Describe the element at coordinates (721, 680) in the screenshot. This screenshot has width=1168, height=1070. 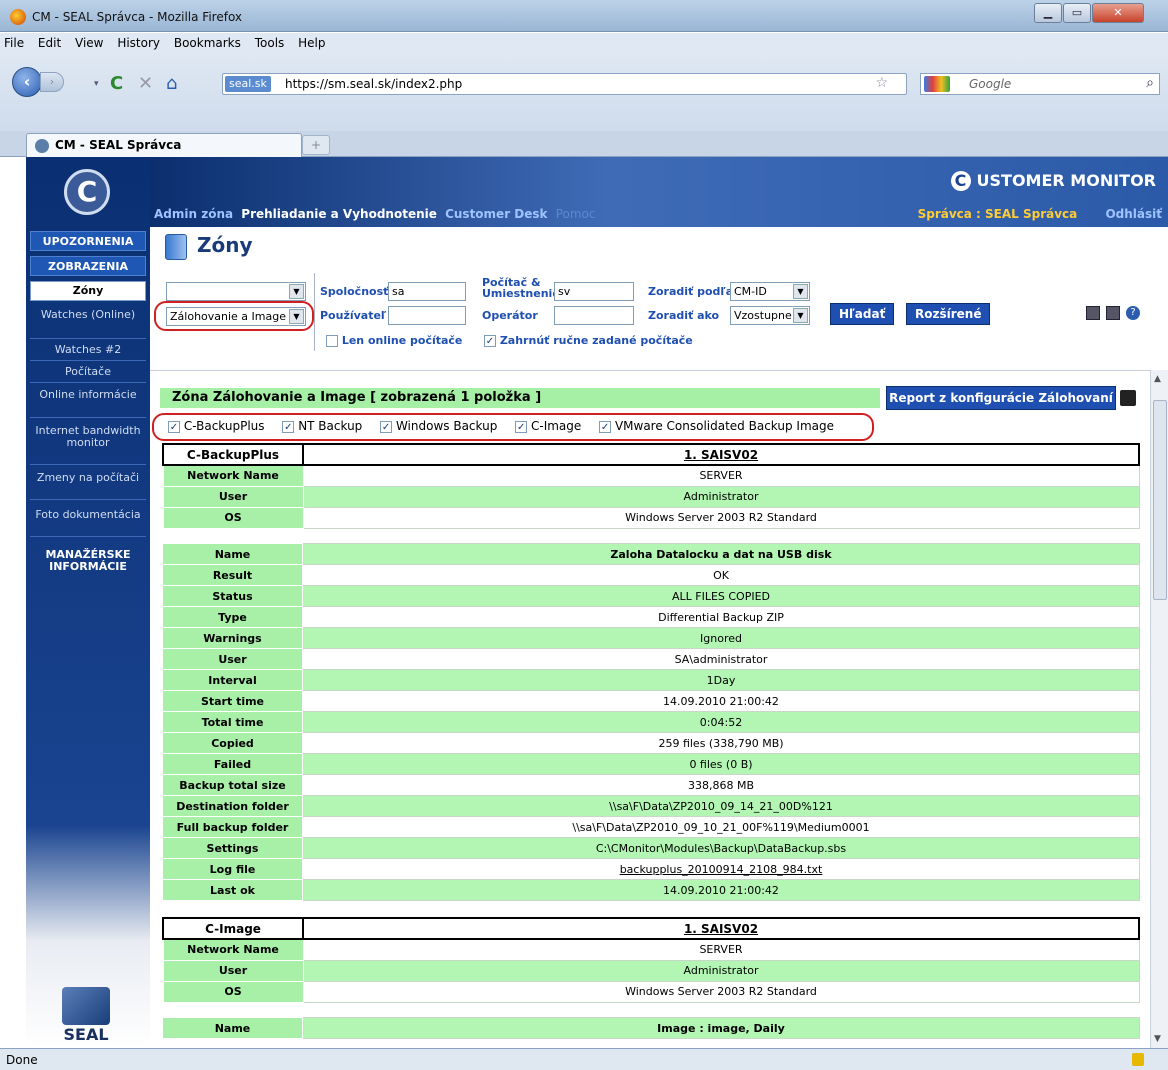
I see `row-value: 1Day` at that location.